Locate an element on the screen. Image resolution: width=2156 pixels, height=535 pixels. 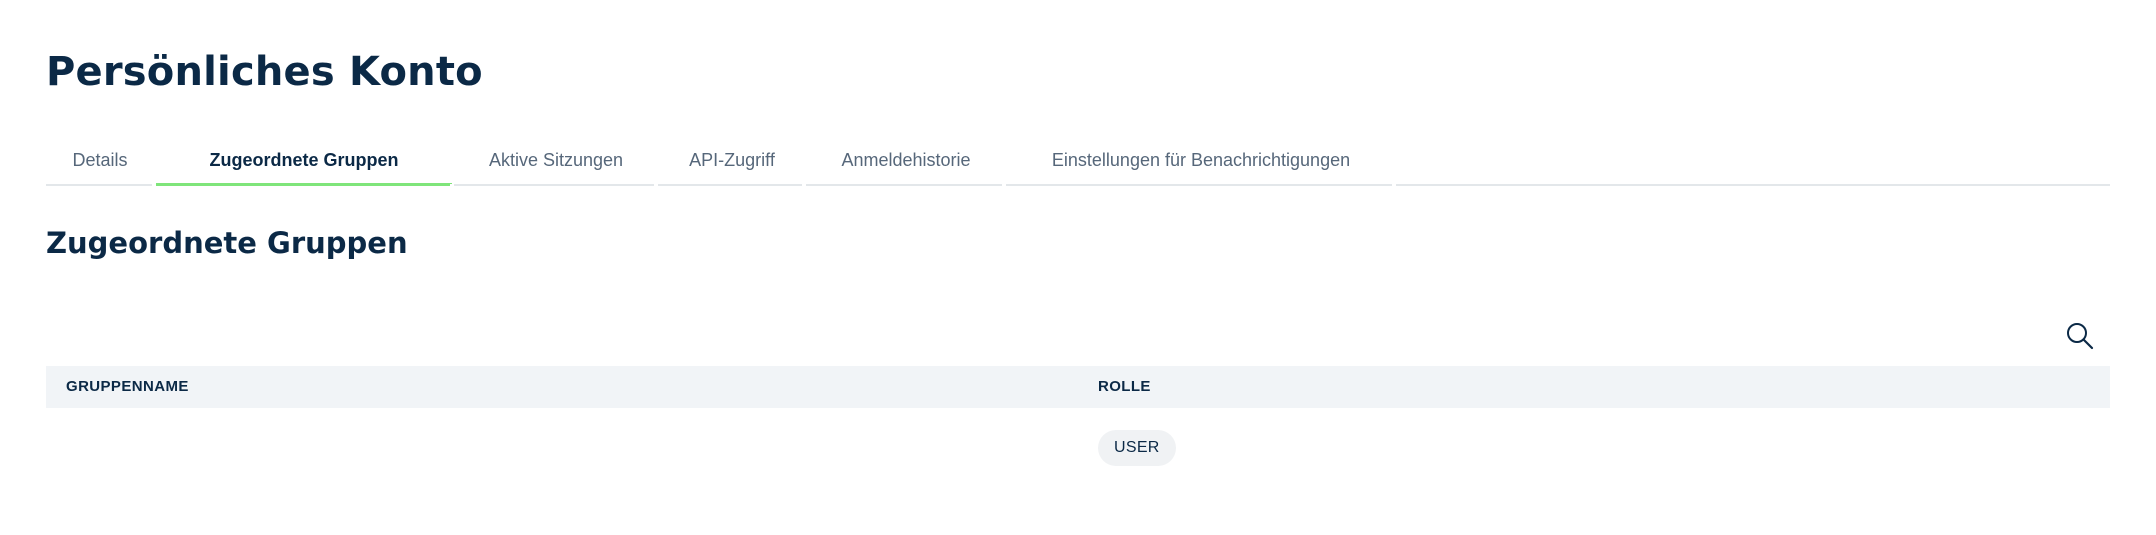
tab-login-history: Anmeldehistorie is located at coordinates (907, 163).